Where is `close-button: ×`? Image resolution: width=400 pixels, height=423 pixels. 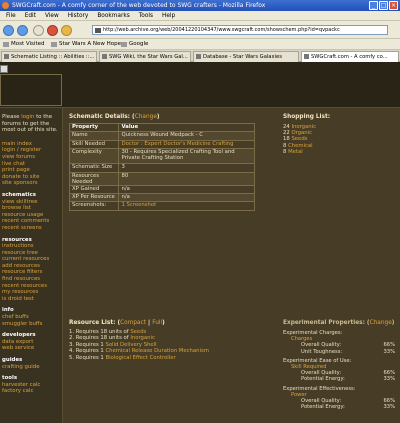 close-button: × is located at coordinates (393, 5).